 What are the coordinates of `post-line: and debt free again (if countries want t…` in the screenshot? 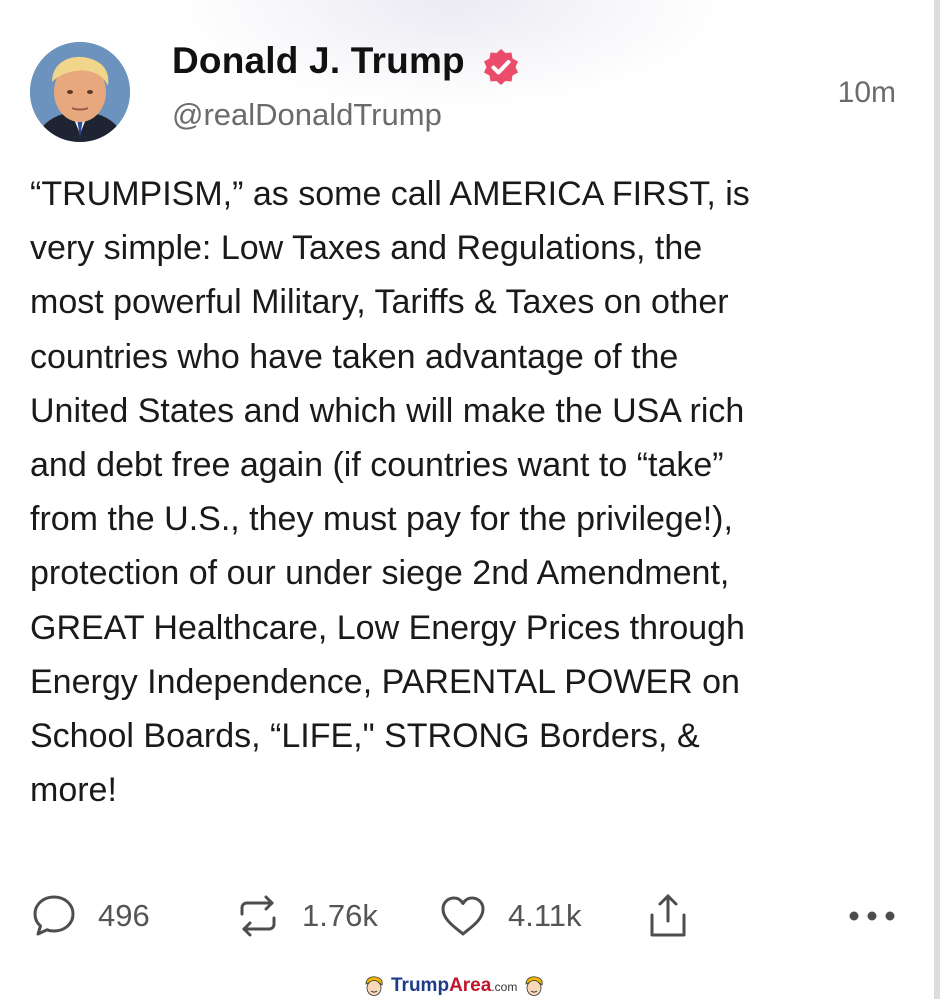 It's located at (377, 465).